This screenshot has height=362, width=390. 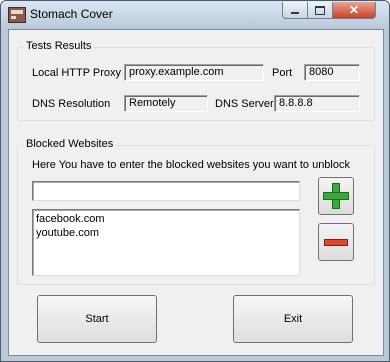 I want to click on dns-resolution-value: Remotely, so click(x=166, y=103).